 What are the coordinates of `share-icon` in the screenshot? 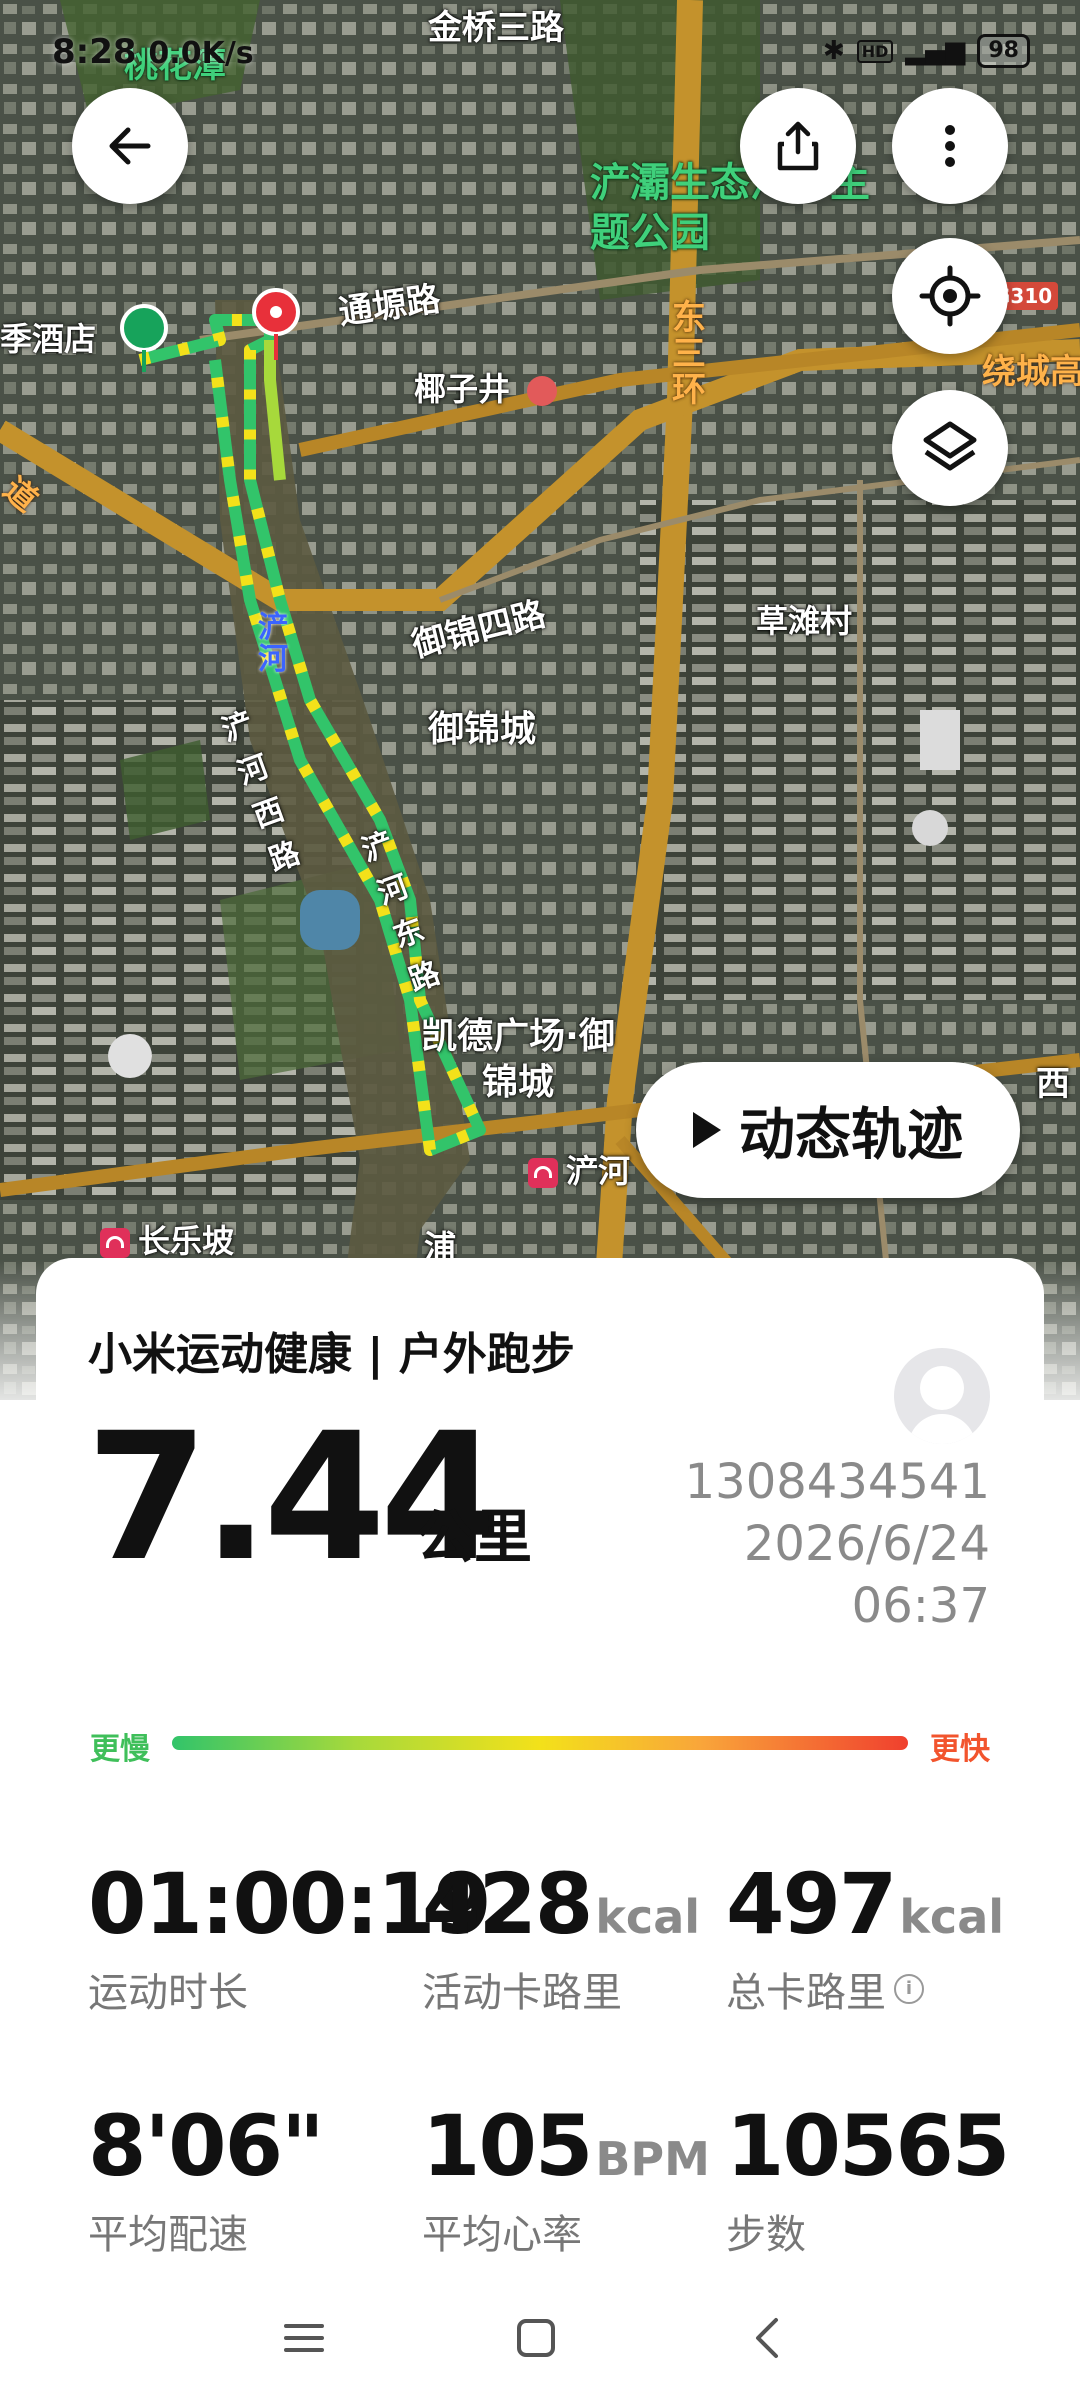 It's located at (798, 146).